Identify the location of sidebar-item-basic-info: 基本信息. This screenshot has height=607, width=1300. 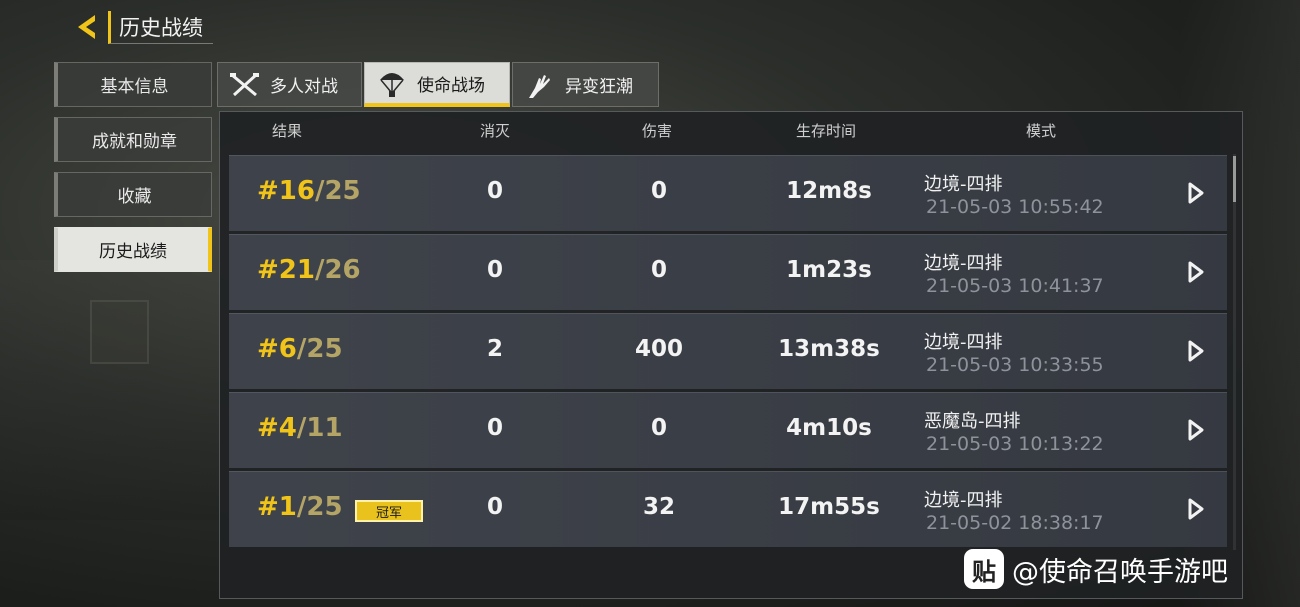
(133, 84).